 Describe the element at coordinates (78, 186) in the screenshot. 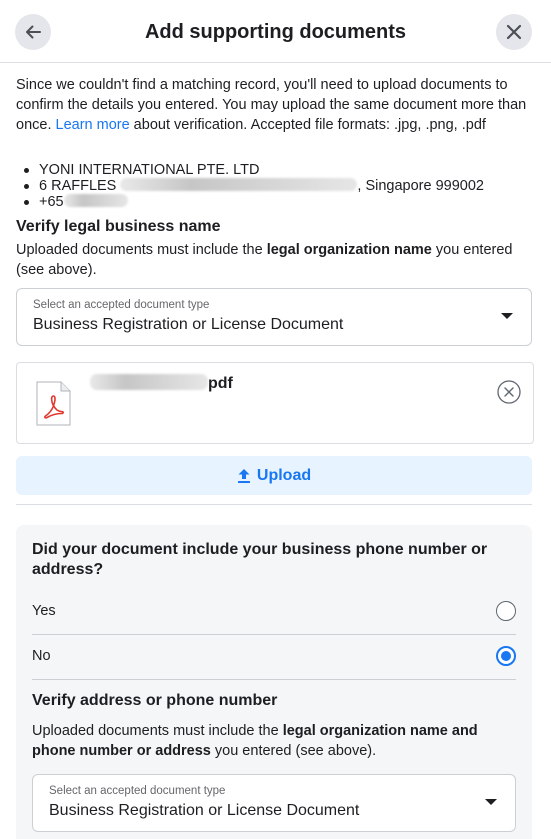

I see `business-address-prefix: 6 RAFFLES` at that location.